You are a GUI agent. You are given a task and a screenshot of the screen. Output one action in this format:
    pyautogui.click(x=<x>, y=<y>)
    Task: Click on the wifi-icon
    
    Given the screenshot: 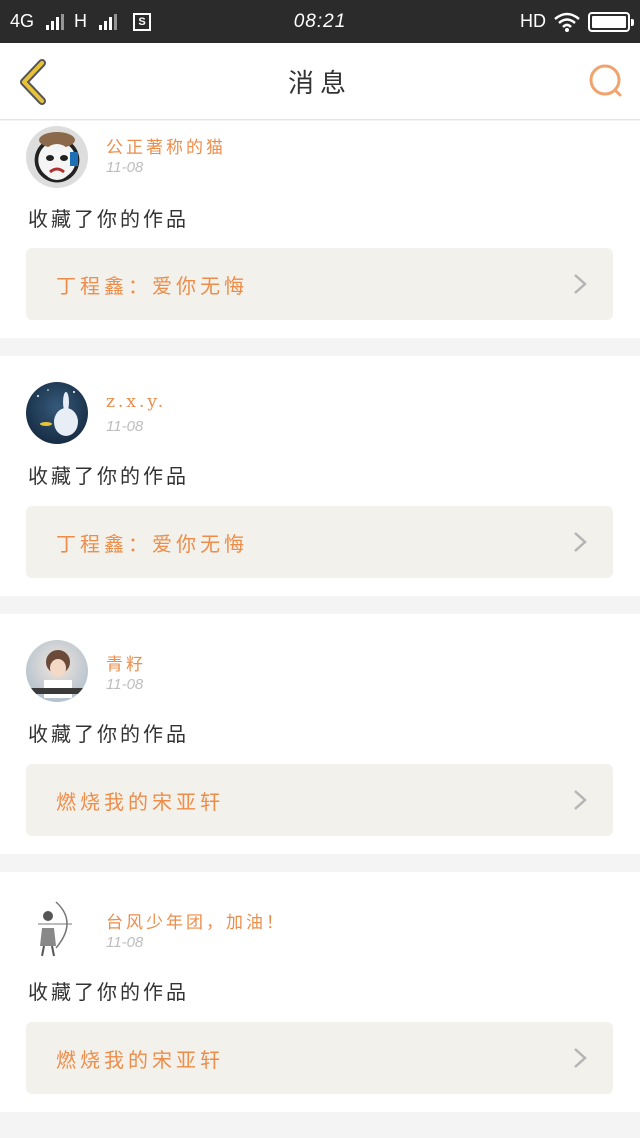 What is the action you would take?
    pyautogui.click(x=567, y=22)
    